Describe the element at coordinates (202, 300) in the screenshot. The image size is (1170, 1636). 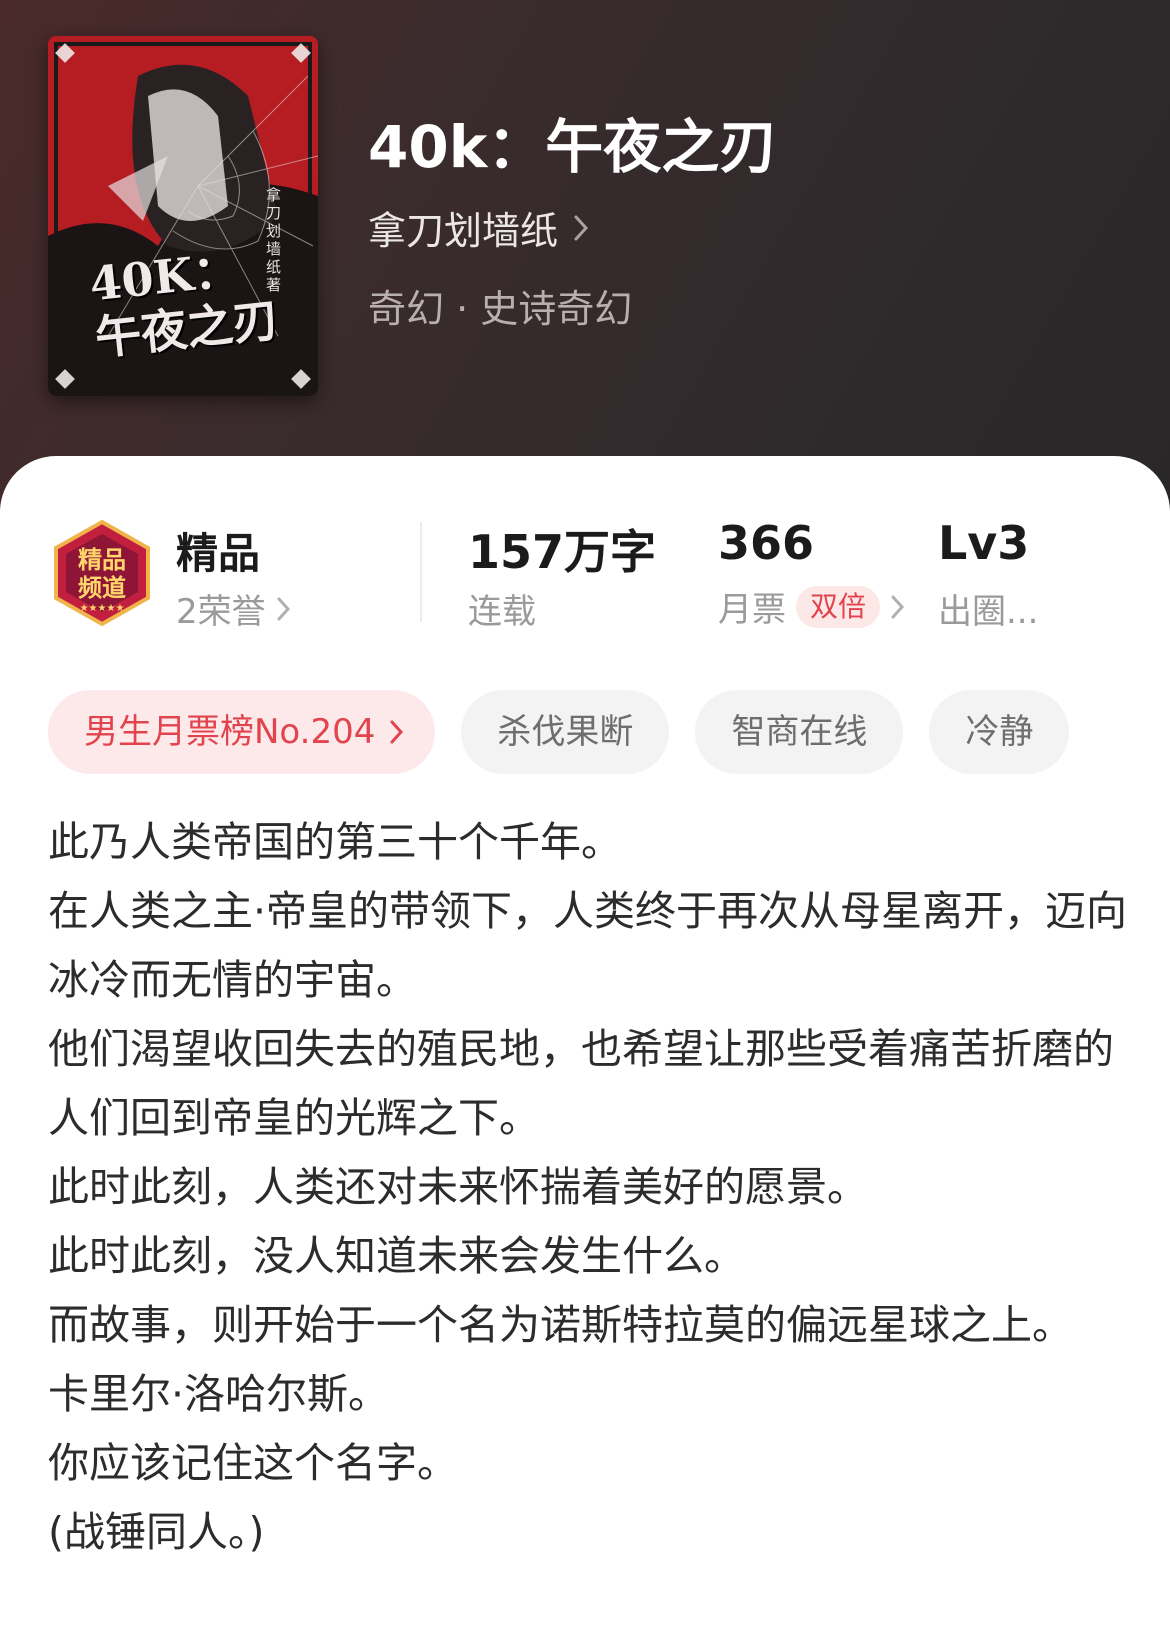
I see `cover-title: 40K： 午夜之刃` at that location.